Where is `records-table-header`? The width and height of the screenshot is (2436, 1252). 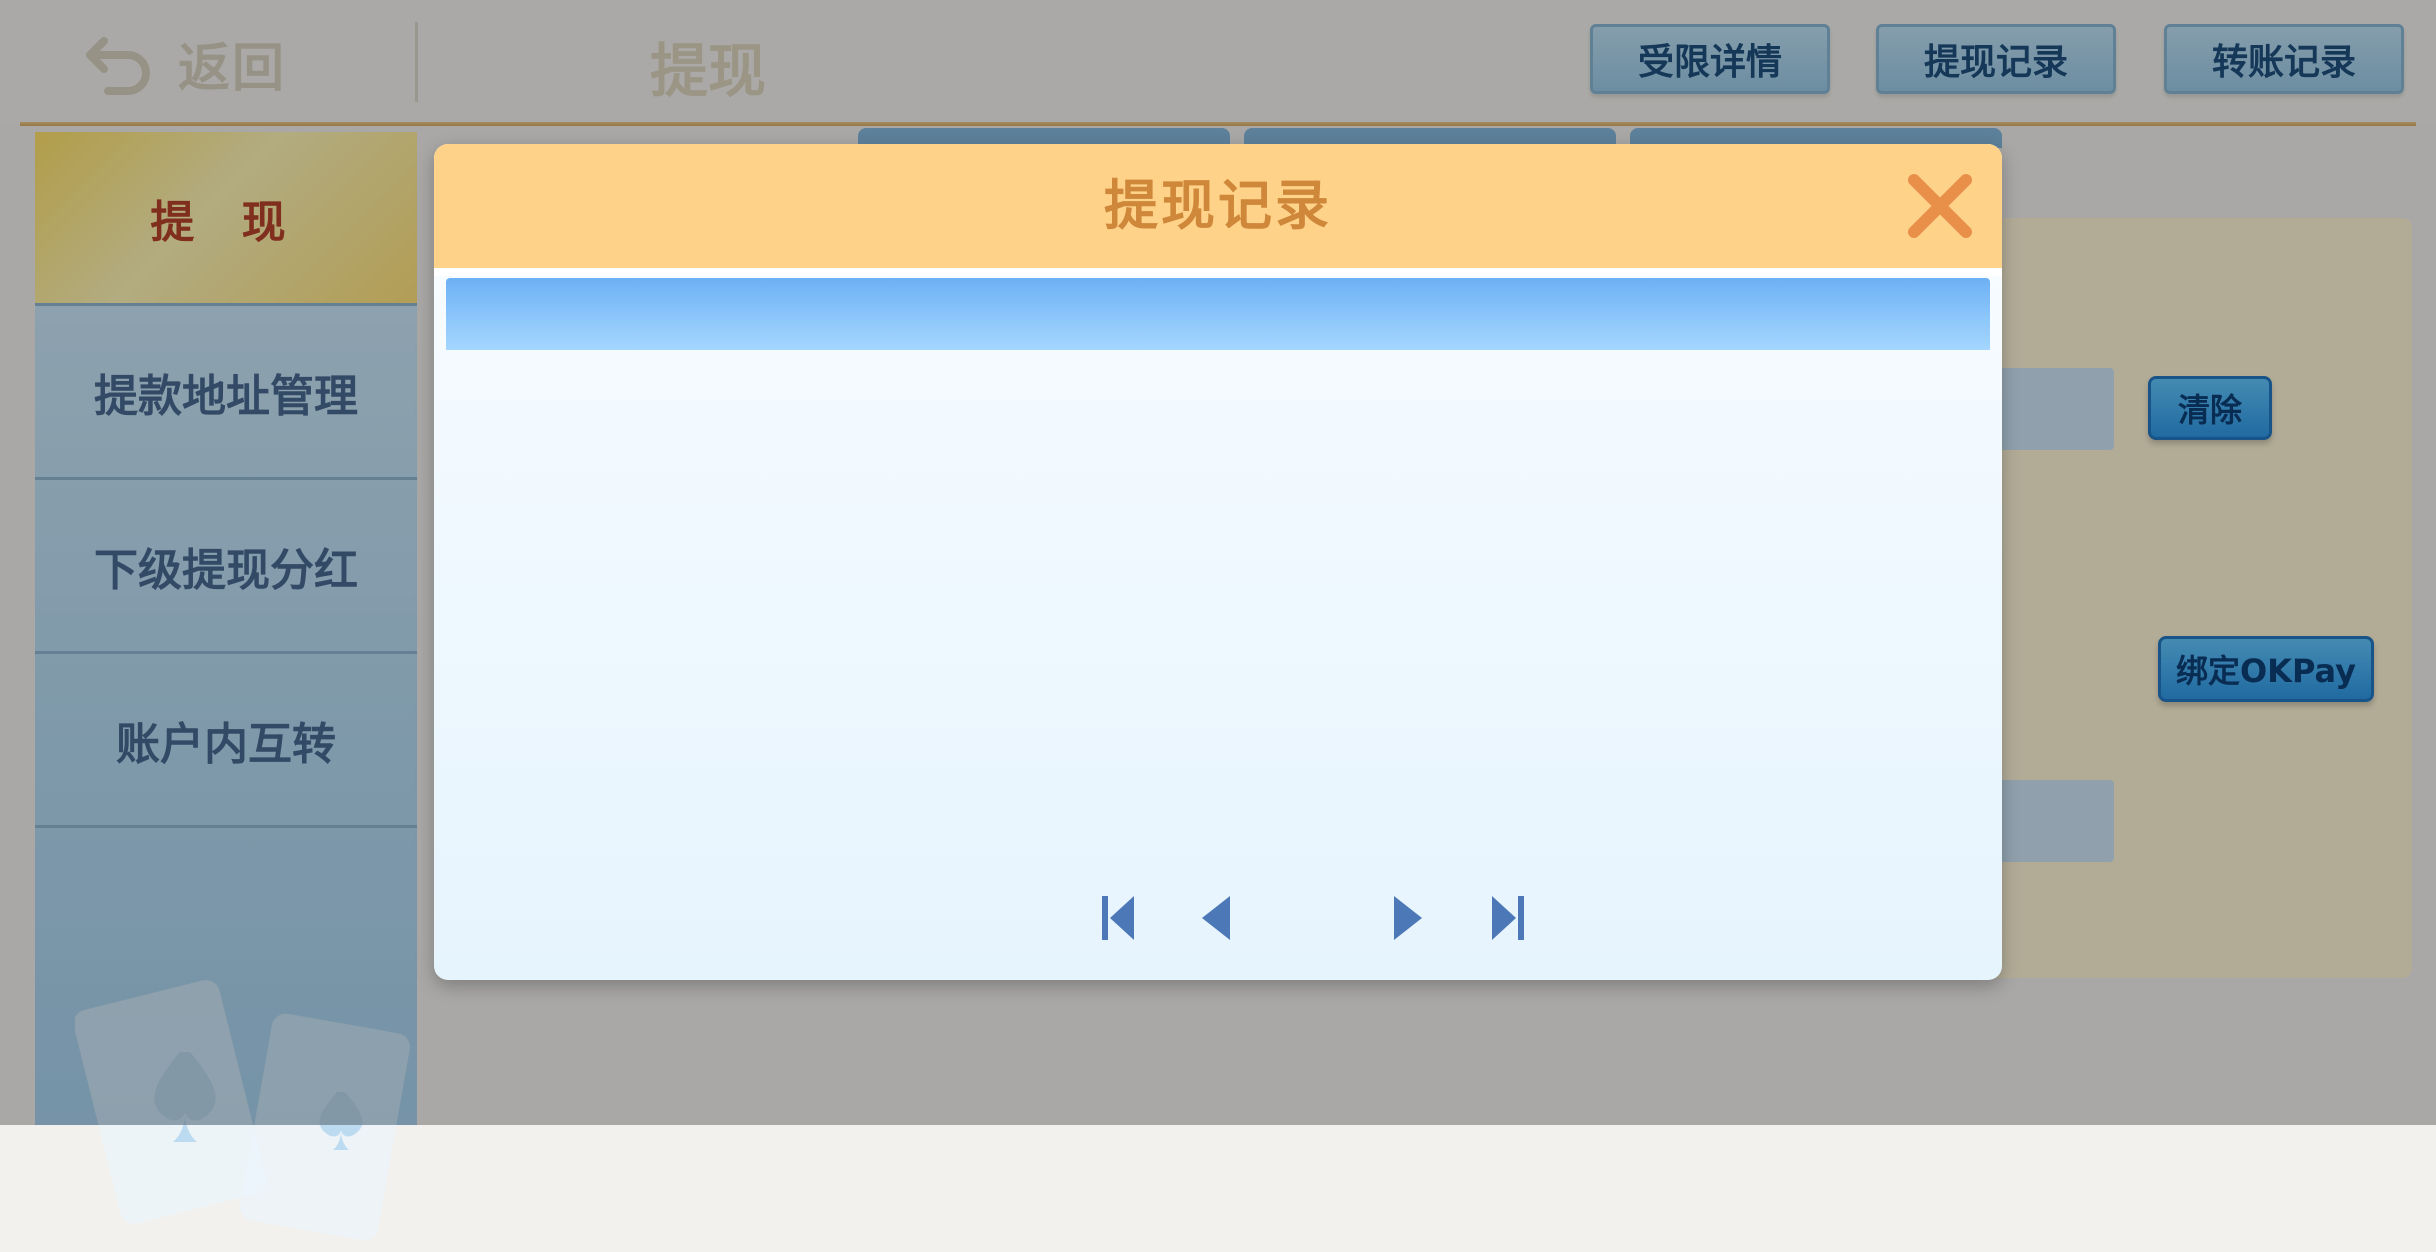
records-table-header is located at coordinates (1218, 314).